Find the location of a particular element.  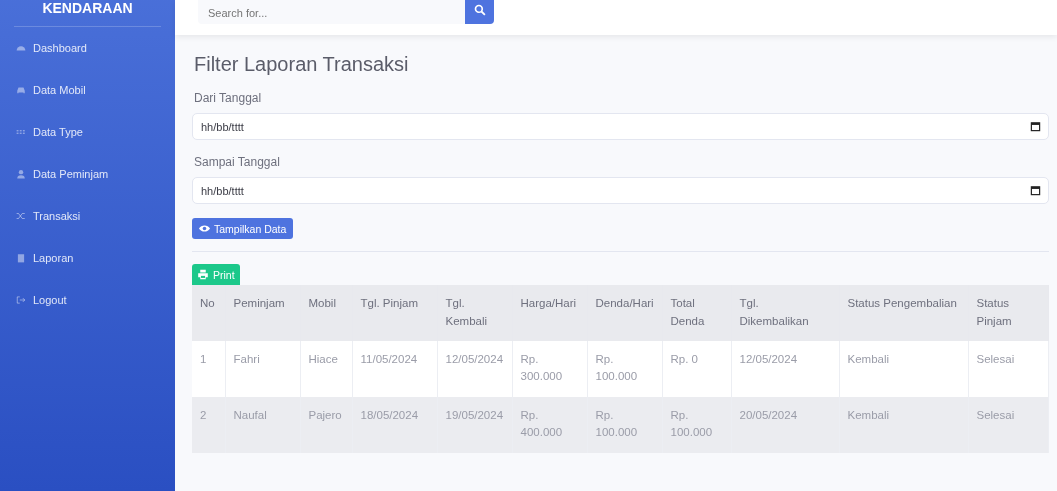

sidebar-item: Transaksi is located at coordinates (87, 216).